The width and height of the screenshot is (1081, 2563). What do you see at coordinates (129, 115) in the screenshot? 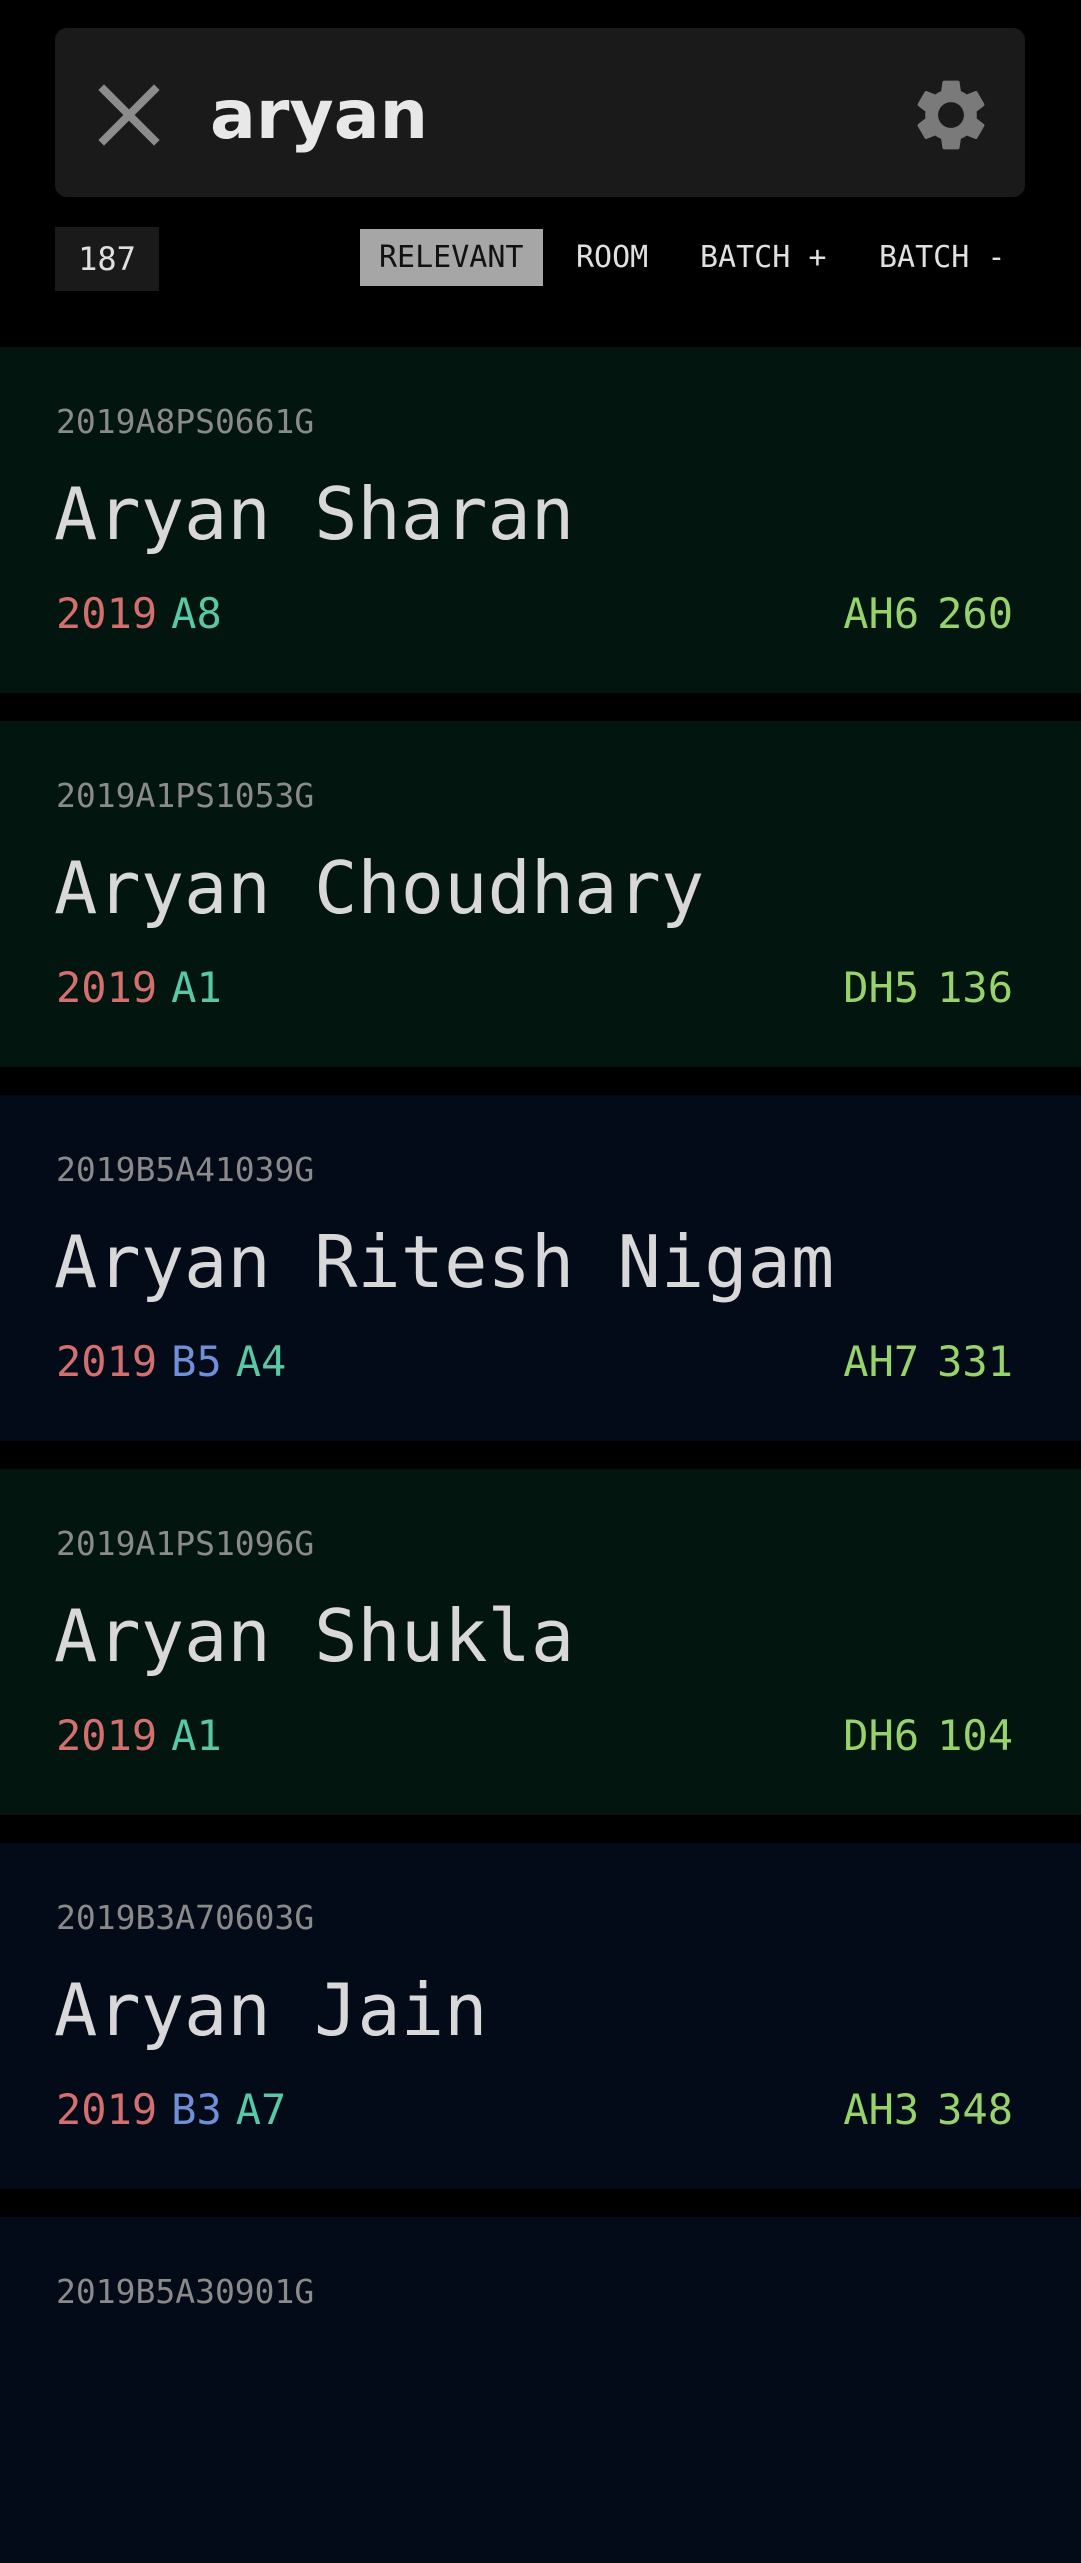
I see `close-icon` at bounding box center [129, 115].